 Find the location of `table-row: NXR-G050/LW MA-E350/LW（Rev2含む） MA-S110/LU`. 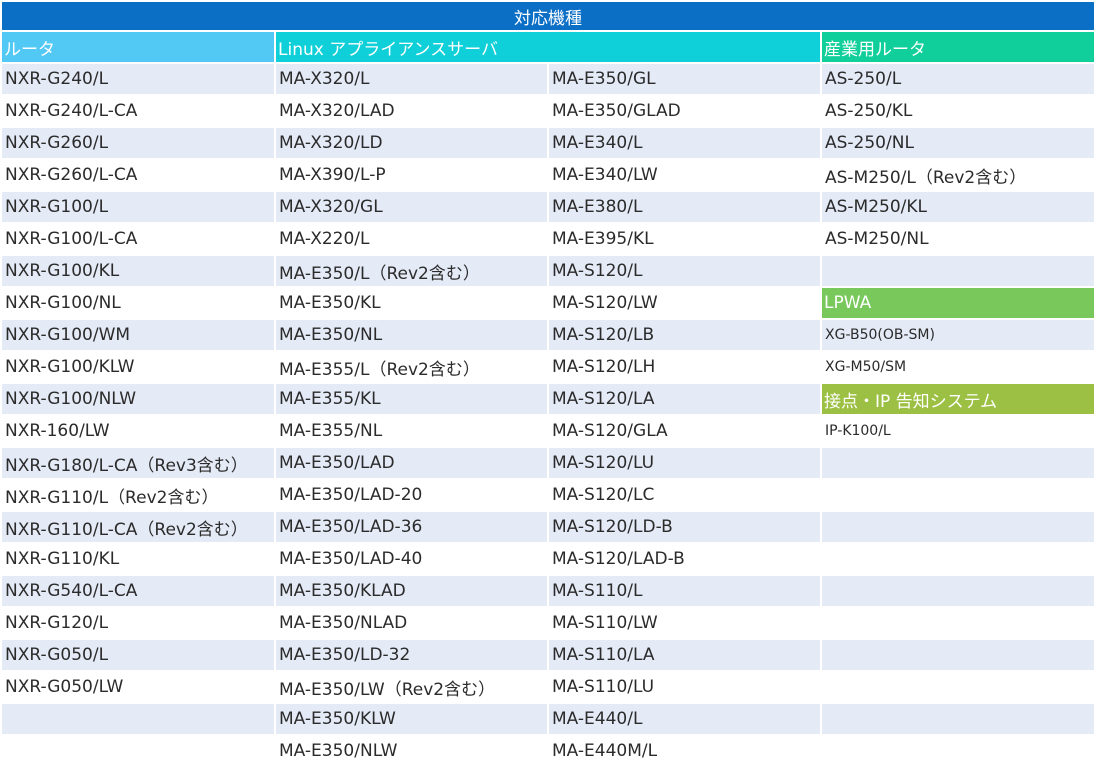

table-row: NXR-G050/LW MA-E350/LW（Rev2含む） MA-S110/LU is located at coordinates (548, 687).